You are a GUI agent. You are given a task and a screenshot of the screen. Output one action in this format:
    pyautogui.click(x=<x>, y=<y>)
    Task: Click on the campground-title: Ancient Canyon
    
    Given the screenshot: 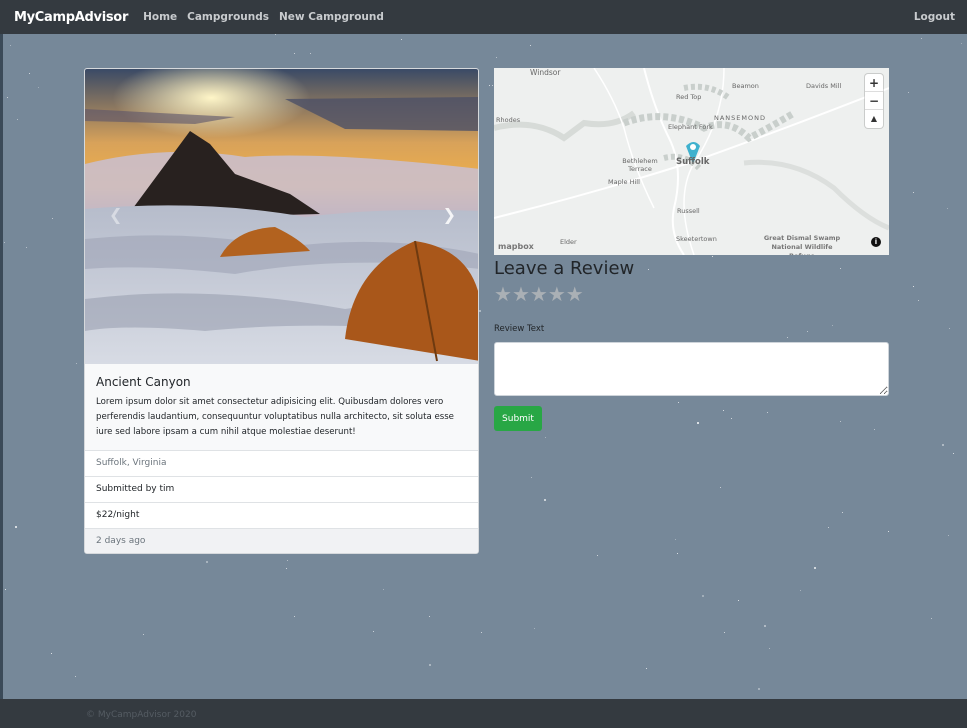 What is the action you would take?
    pyautogui.click(x=143, y=382)
    